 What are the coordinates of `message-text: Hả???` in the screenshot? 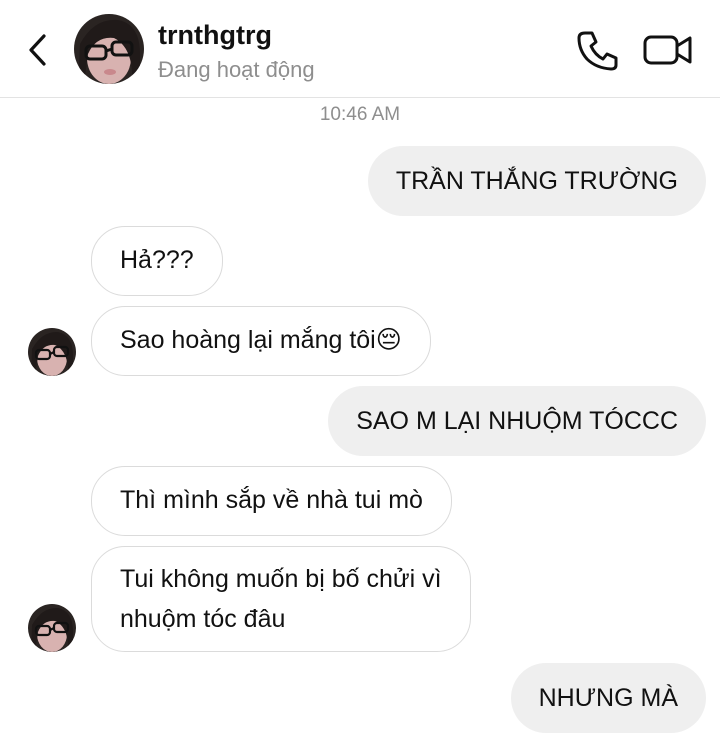 It's located at (157, 260).